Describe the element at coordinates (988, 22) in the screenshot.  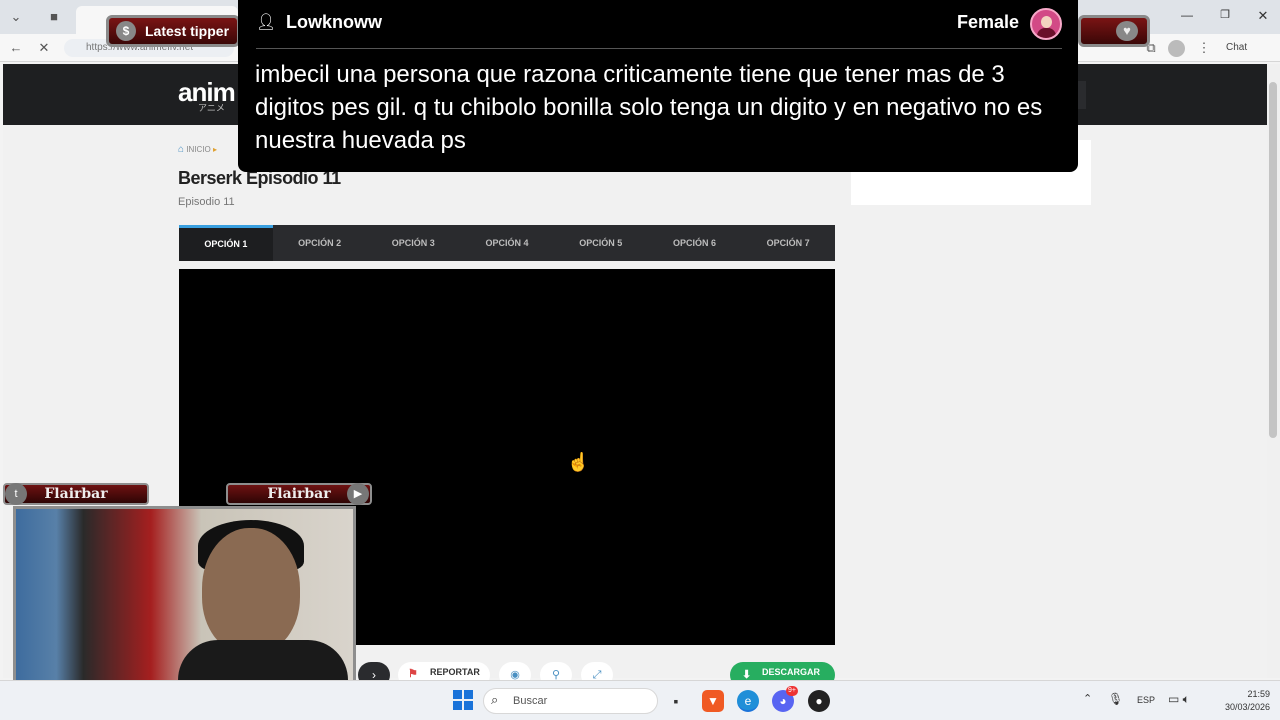
I see `chat-gender: Female` at that location.